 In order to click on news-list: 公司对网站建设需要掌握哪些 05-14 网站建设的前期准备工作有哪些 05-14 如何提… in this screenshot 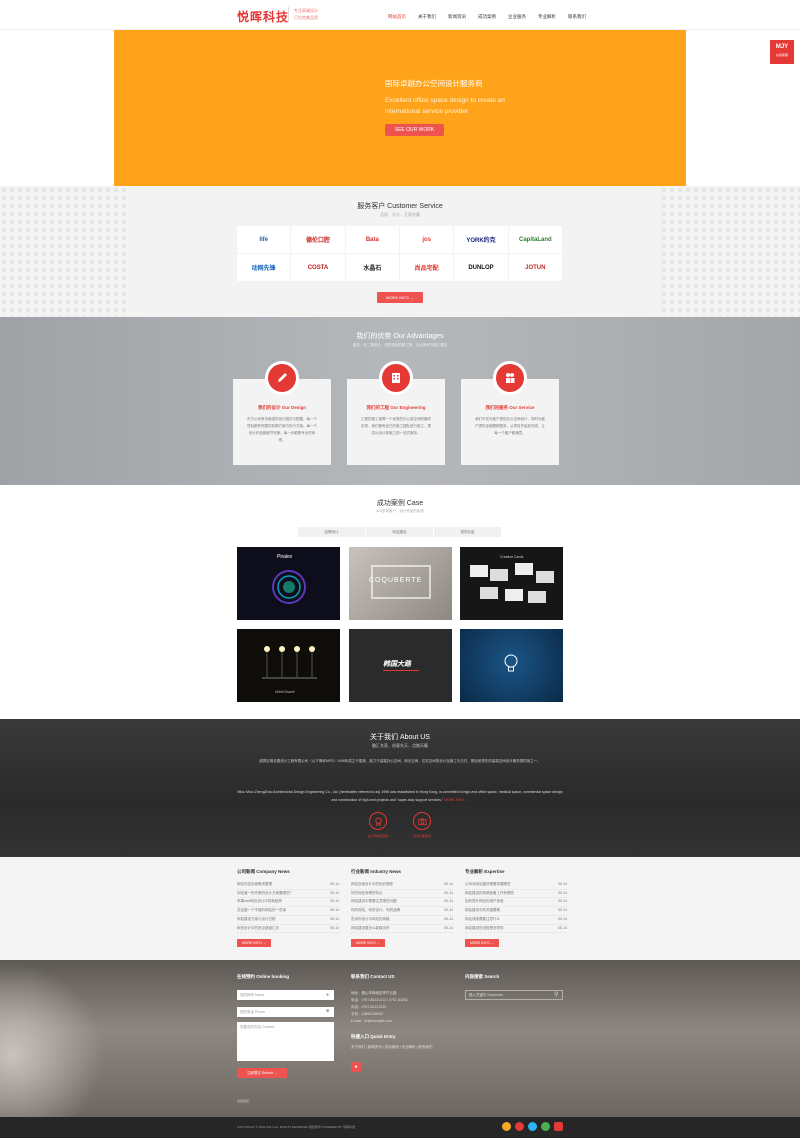, I will do `click(516, 907)`.